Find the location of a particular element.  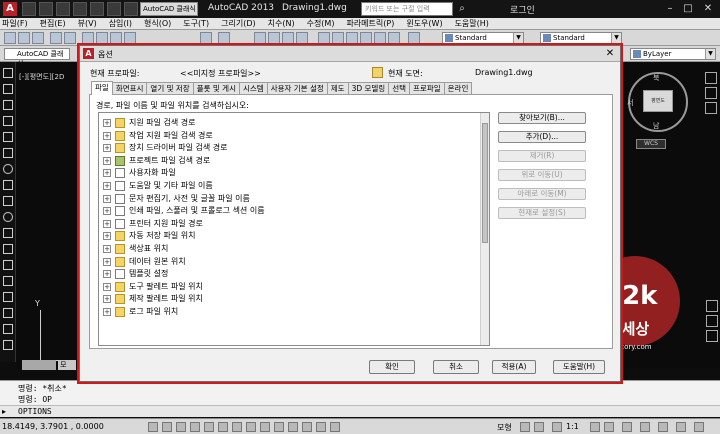

menu-item: 뷰(V) is located at coordinates (87, 23).